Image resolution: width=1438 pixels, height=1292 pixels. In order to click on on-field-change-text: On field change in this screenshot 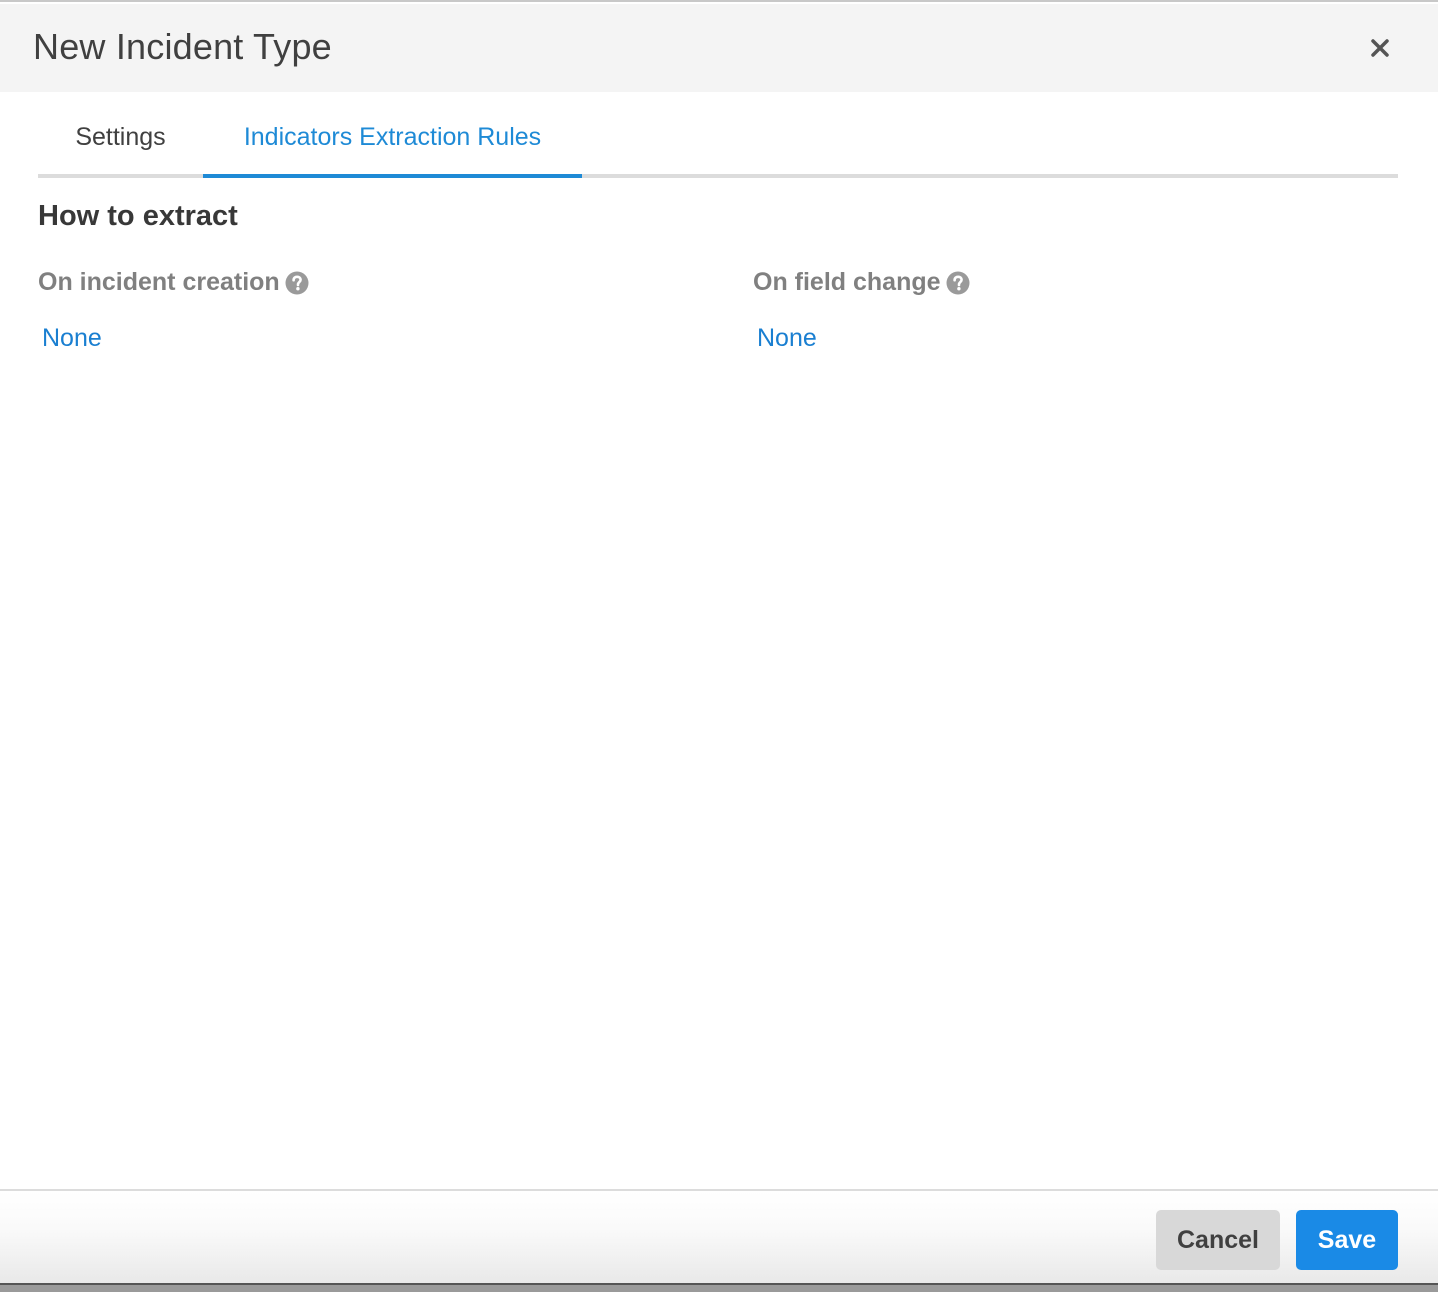, I will do `click(847, 282)`.